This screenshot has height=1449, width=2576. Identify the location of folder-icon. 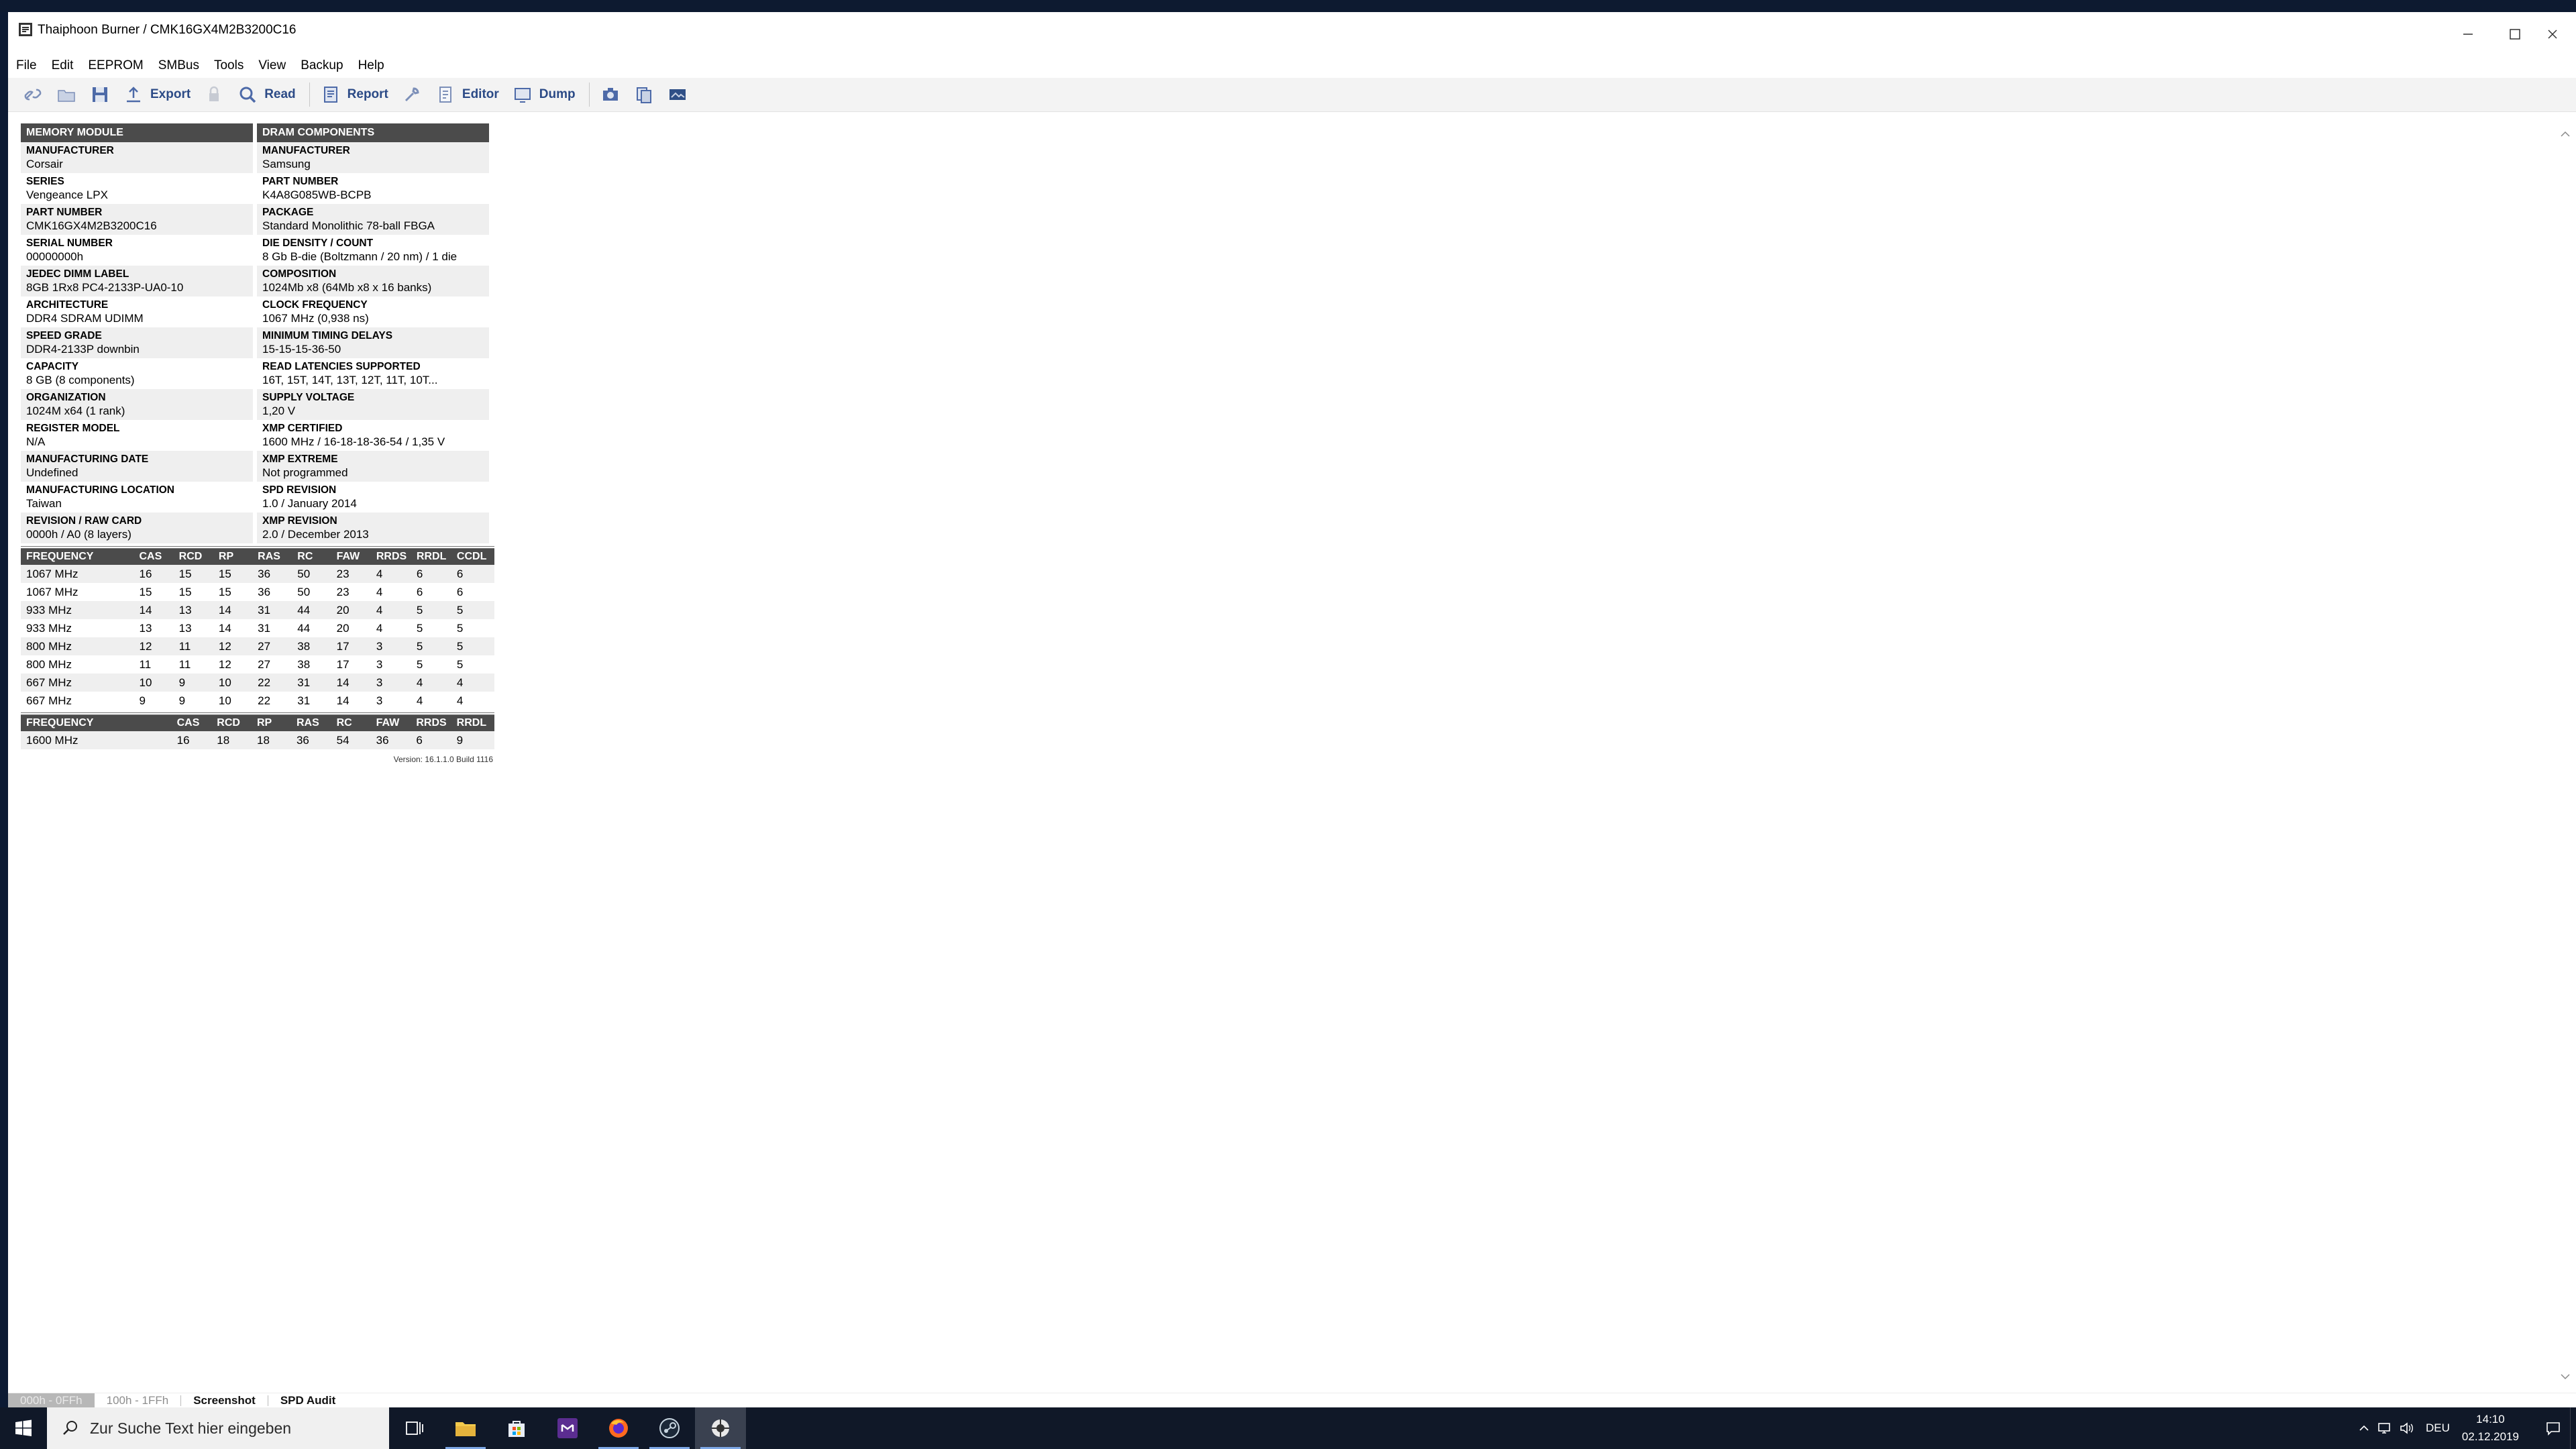
(465, 1429).